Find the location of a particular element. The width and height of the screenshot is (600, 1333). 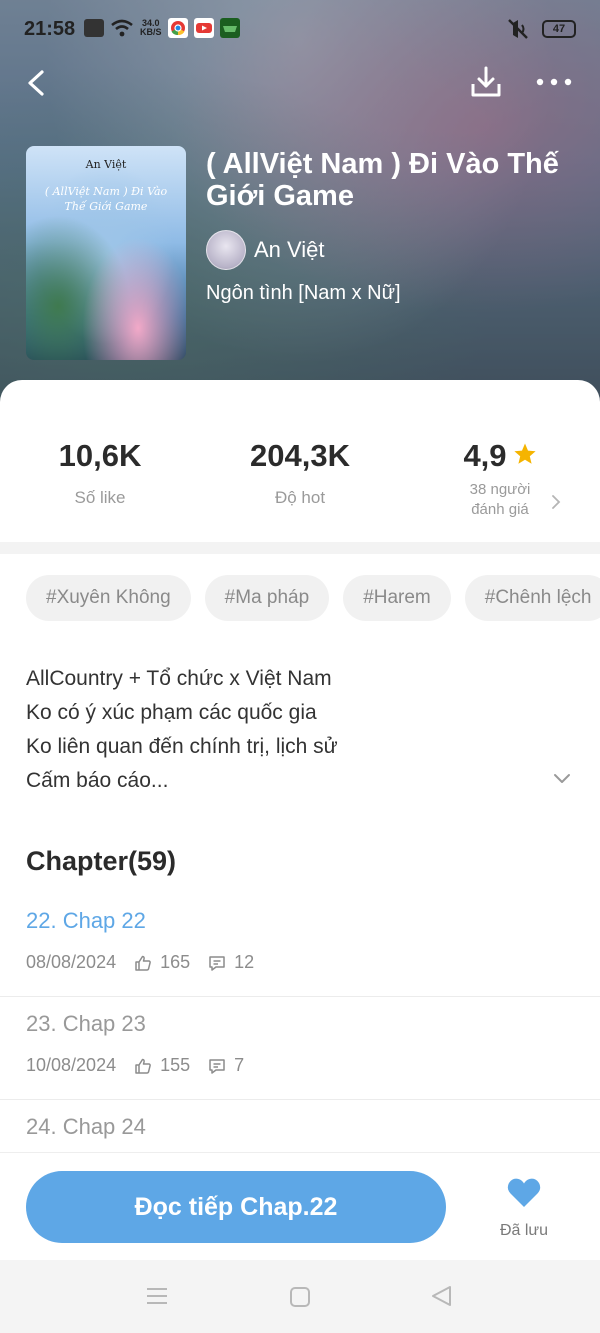

saved-button: Đã lưu is located at coordinates (524, 1208).